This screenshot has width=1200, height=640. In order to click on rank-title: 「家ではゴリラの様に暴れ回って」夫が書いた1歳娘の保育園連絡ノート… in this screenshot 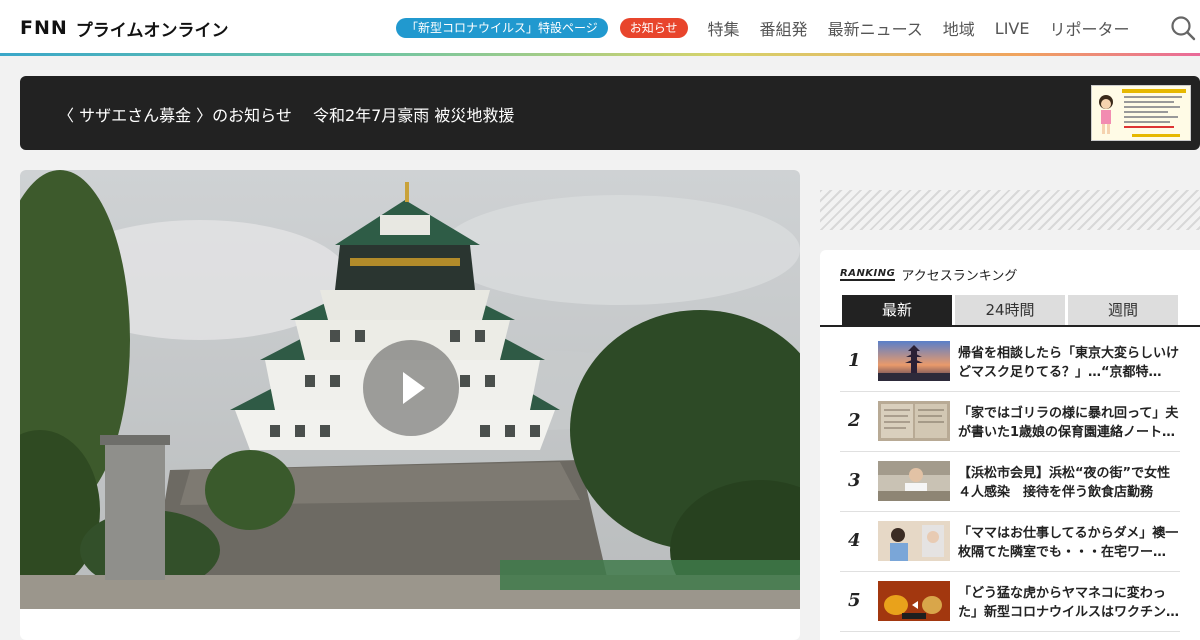, I will do `click(1068, 423)`.